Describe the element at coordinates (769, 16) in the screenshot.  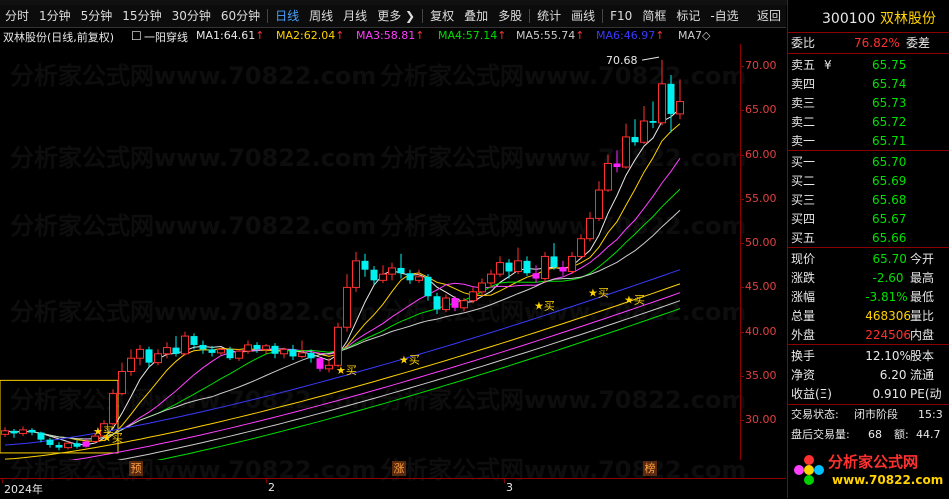
I see `back-button: 返回` at that location.